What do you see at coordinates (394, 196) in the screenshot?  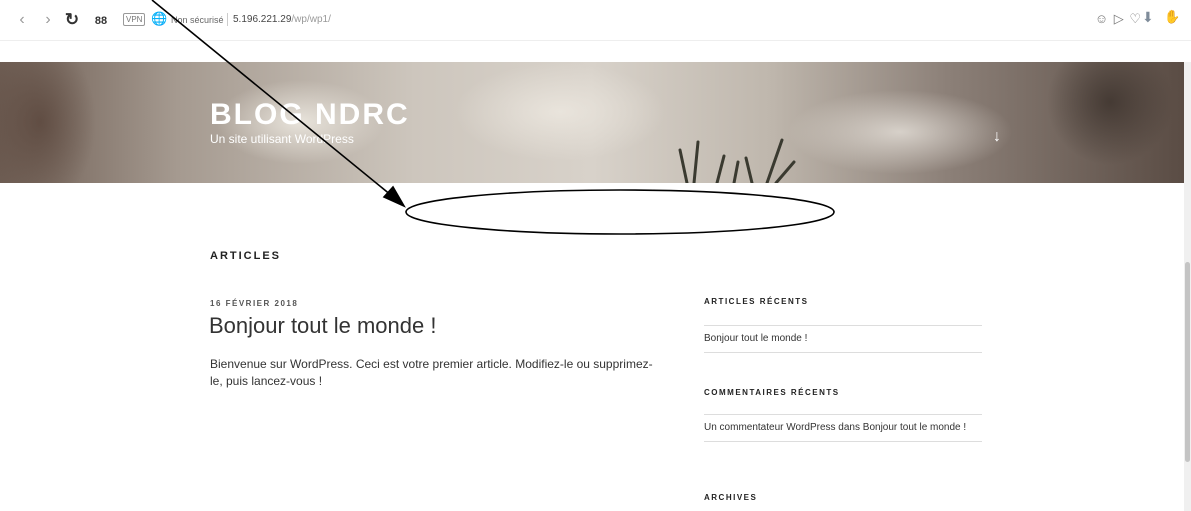 I see `annotation-arrow-head` at bounding box center [394, 196].